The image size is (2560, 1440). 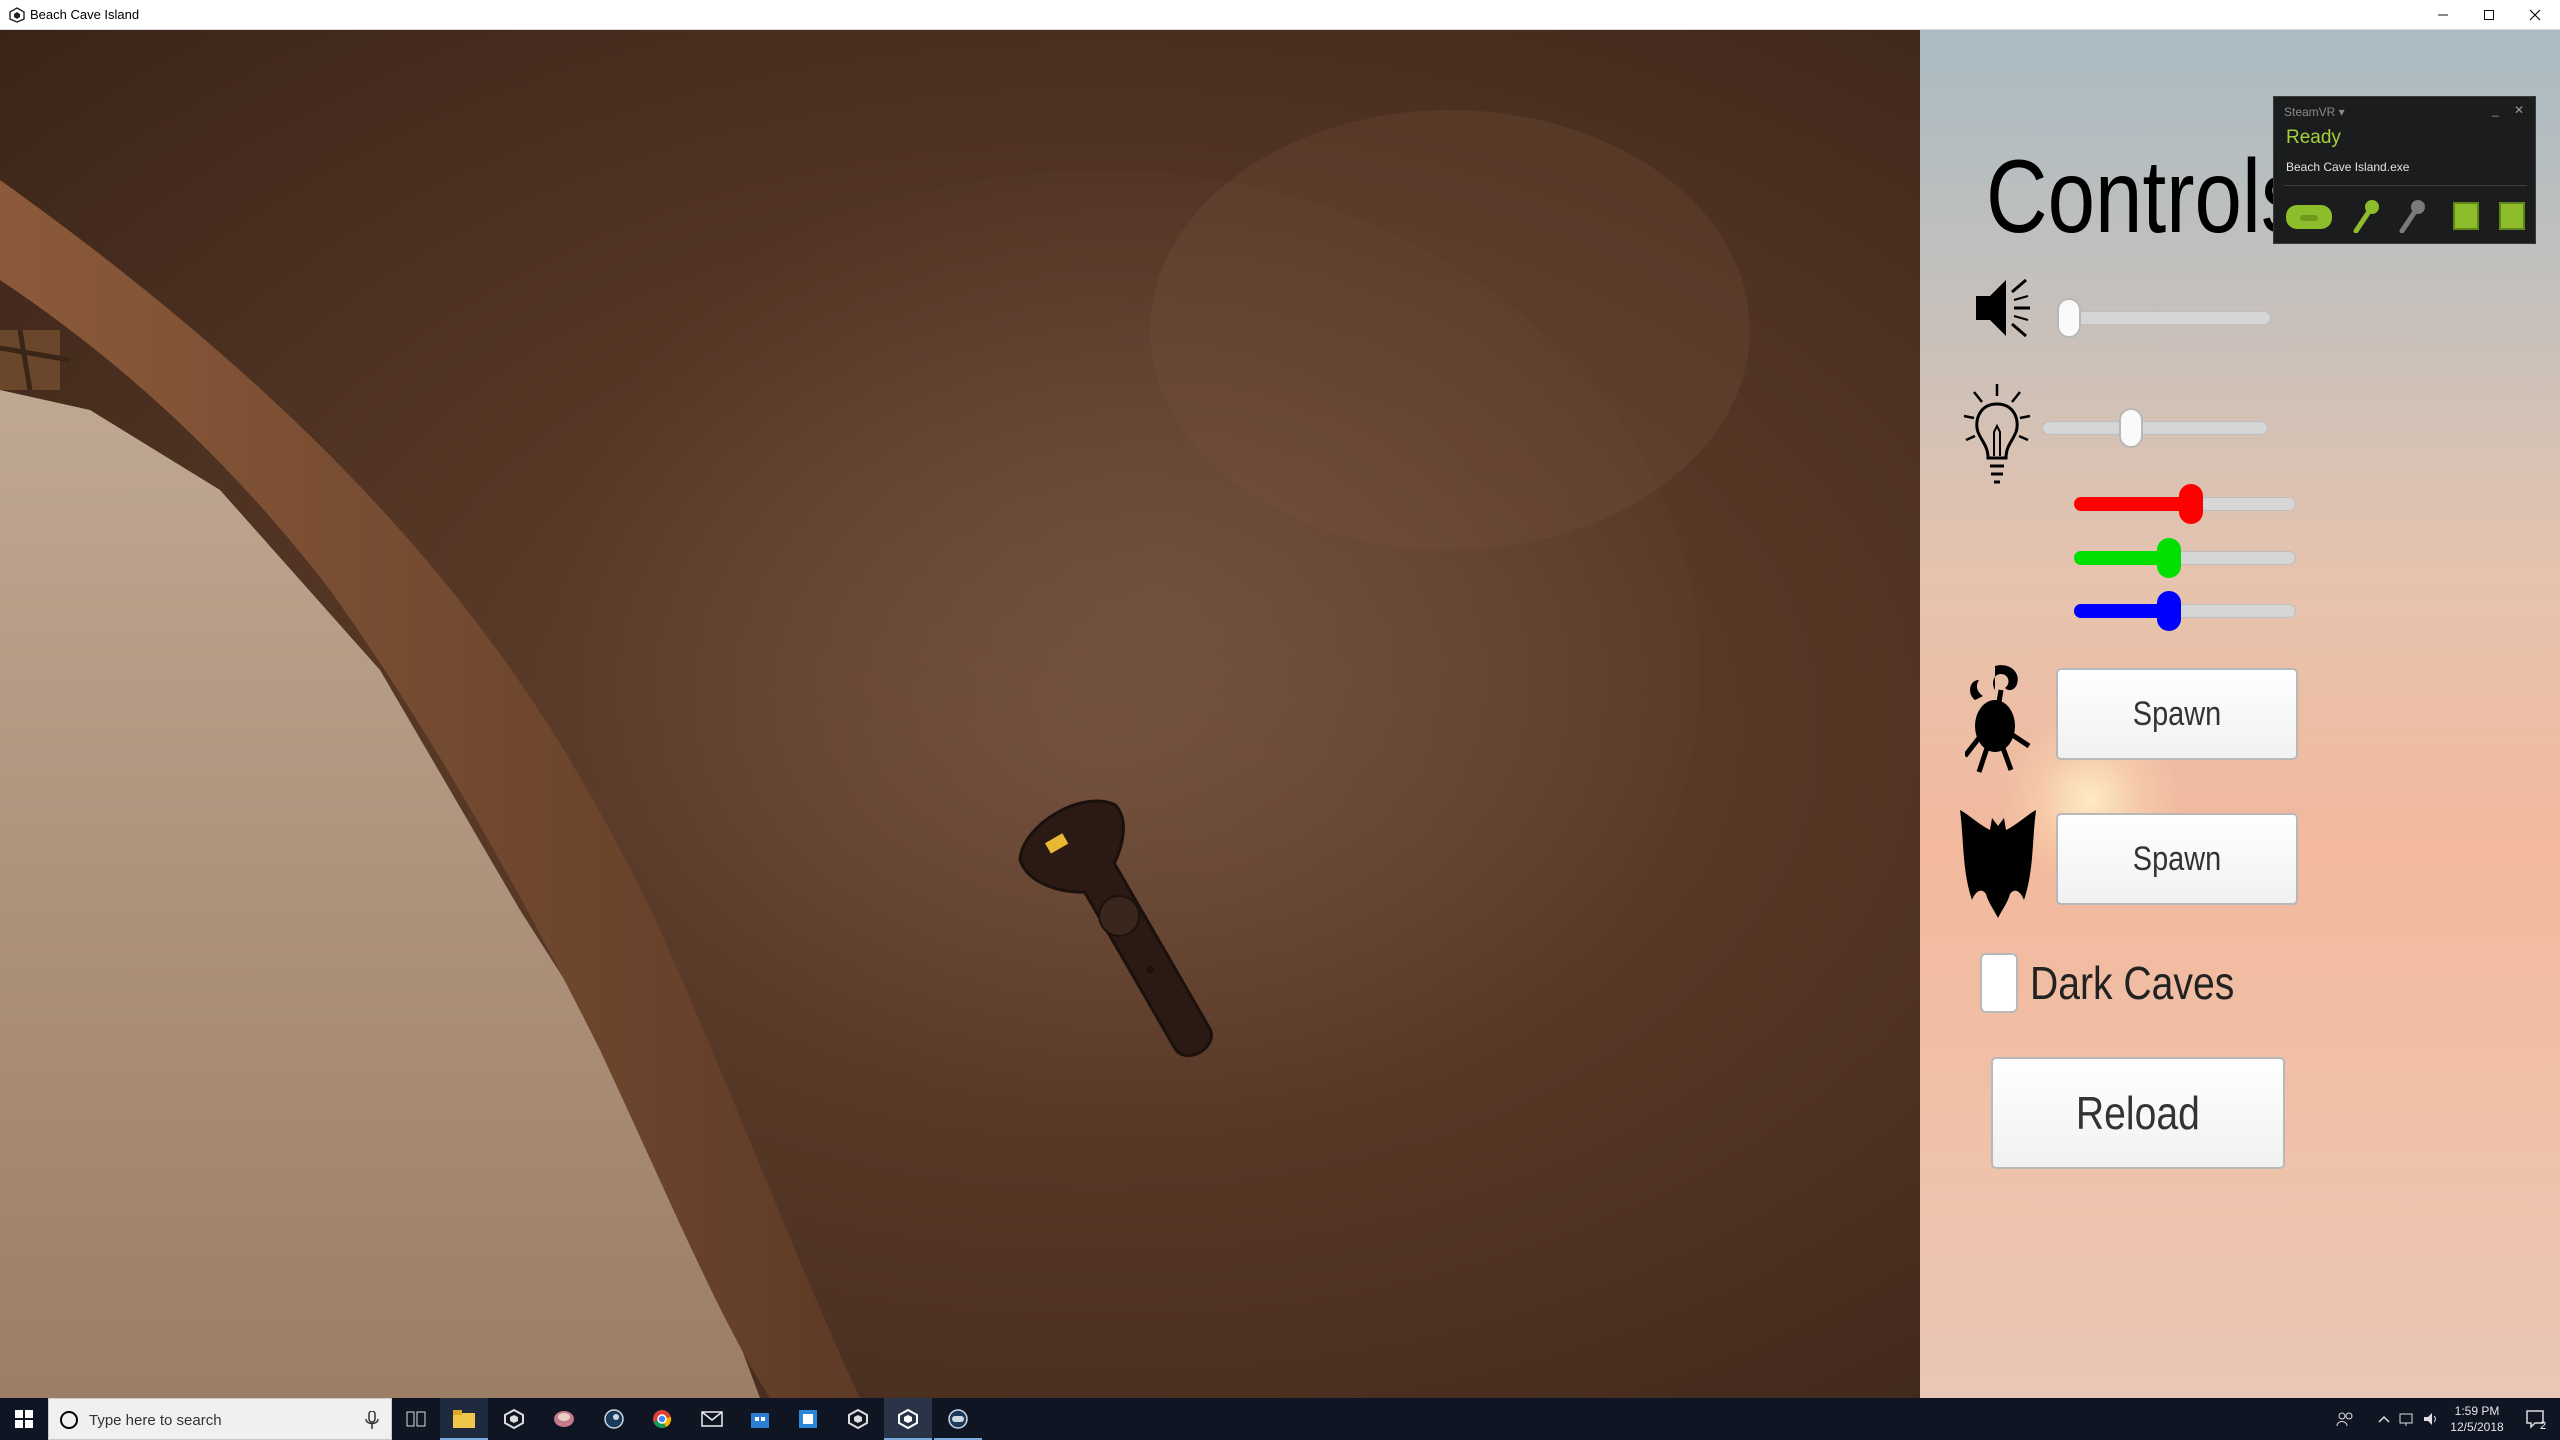 I want to click on window-title: Beach Cave Island, so click(x=85, y=14).